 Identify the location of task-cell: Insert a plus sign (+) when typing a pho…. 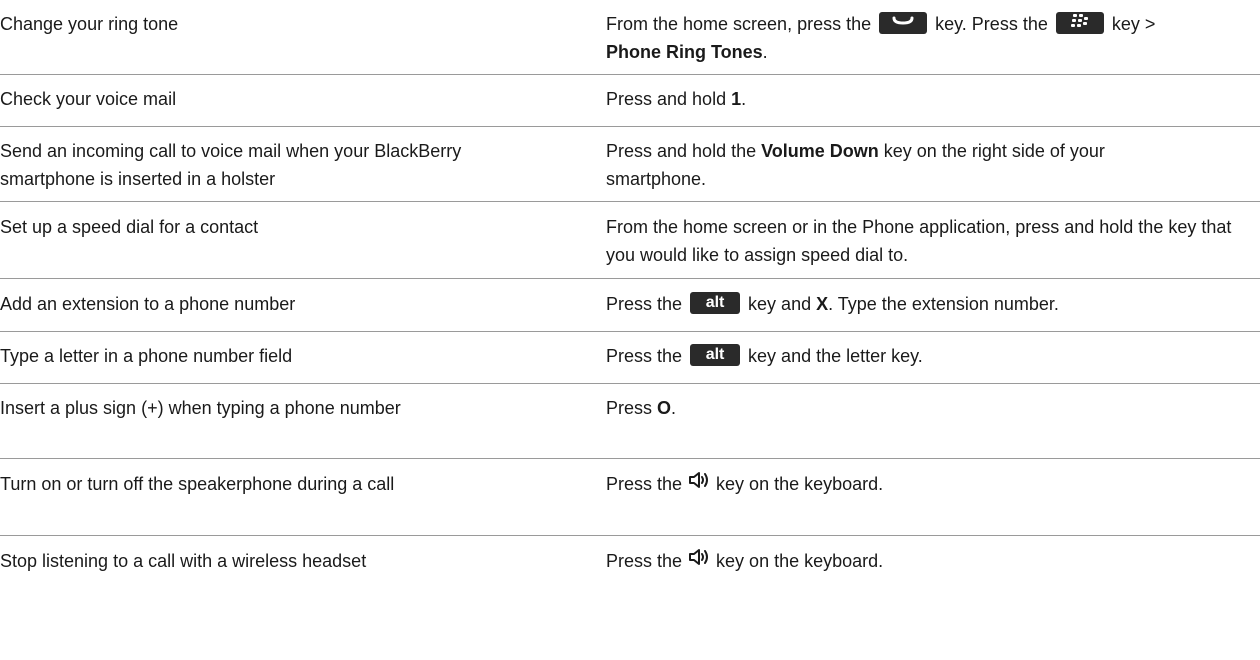
(200, 408).